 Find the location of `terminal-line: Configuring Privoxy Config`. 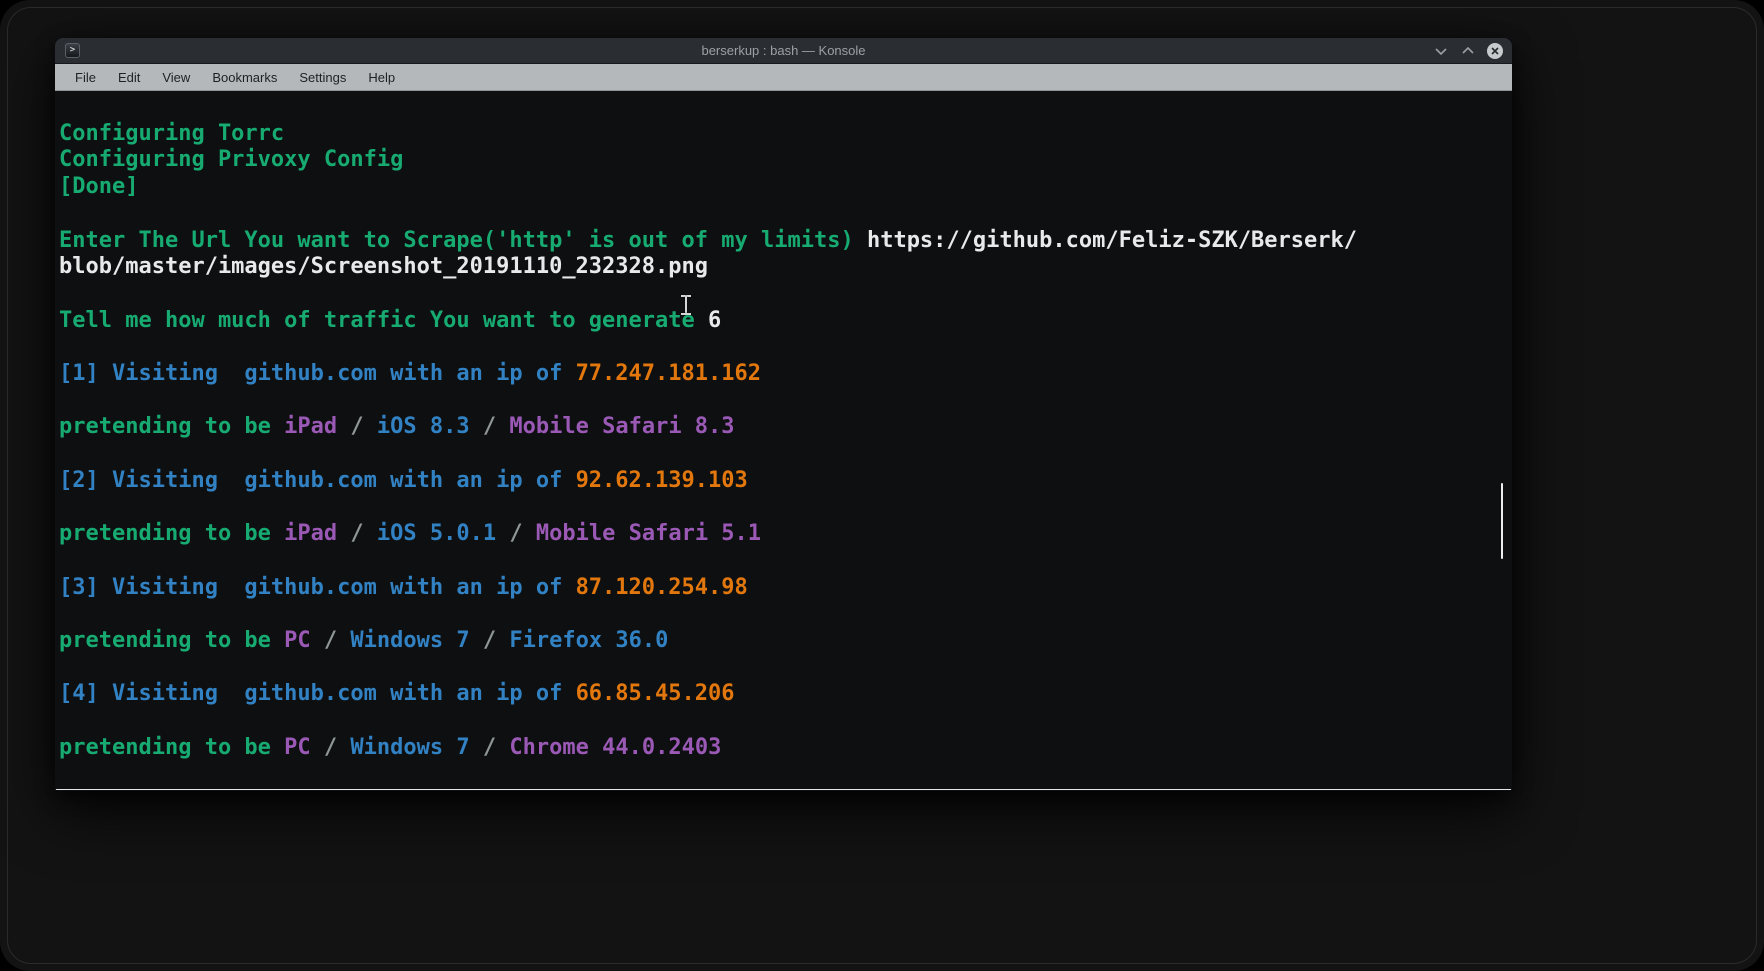

terminal-line: Configuring Privoxy Config is located at coordinates (231, 160).